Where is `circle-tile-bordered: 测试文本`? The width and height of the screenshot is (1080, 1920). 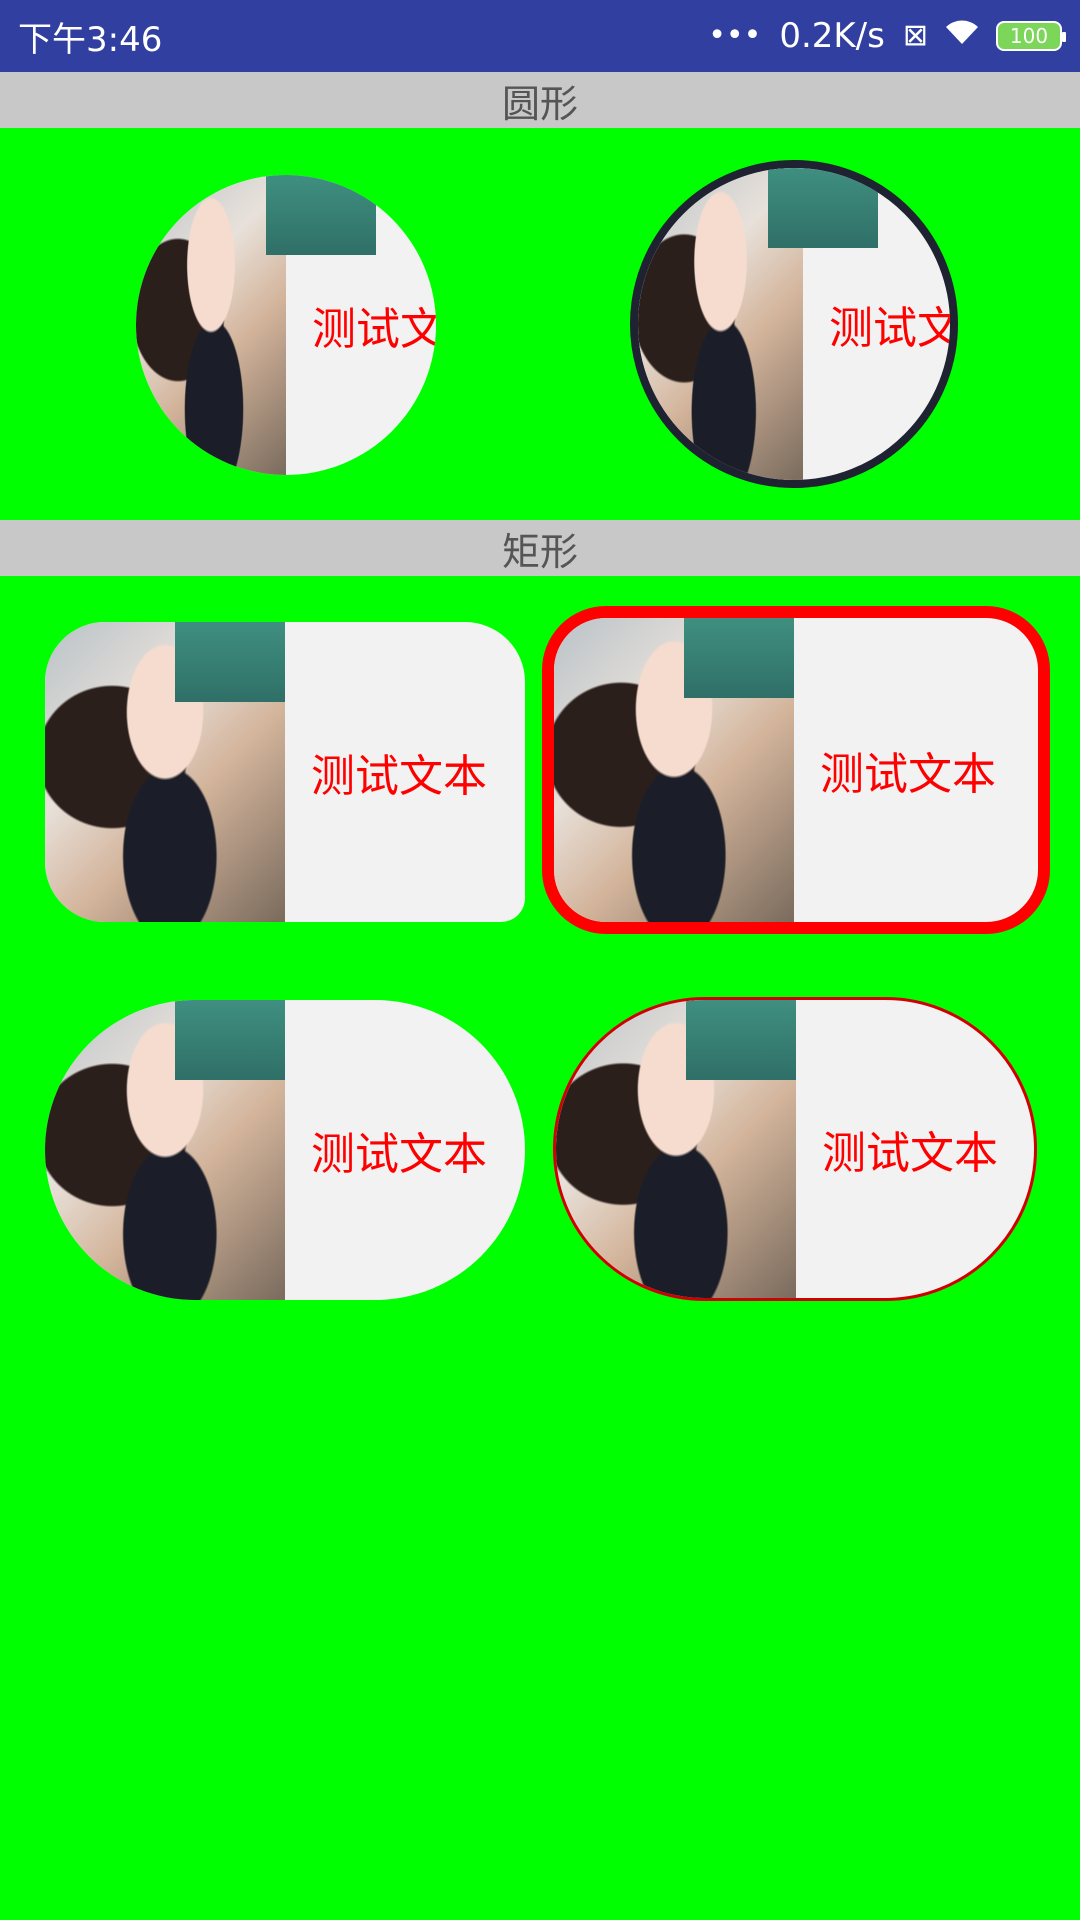 circle-tile-bordered: 测试文本 is located at coordinates (794, 324).